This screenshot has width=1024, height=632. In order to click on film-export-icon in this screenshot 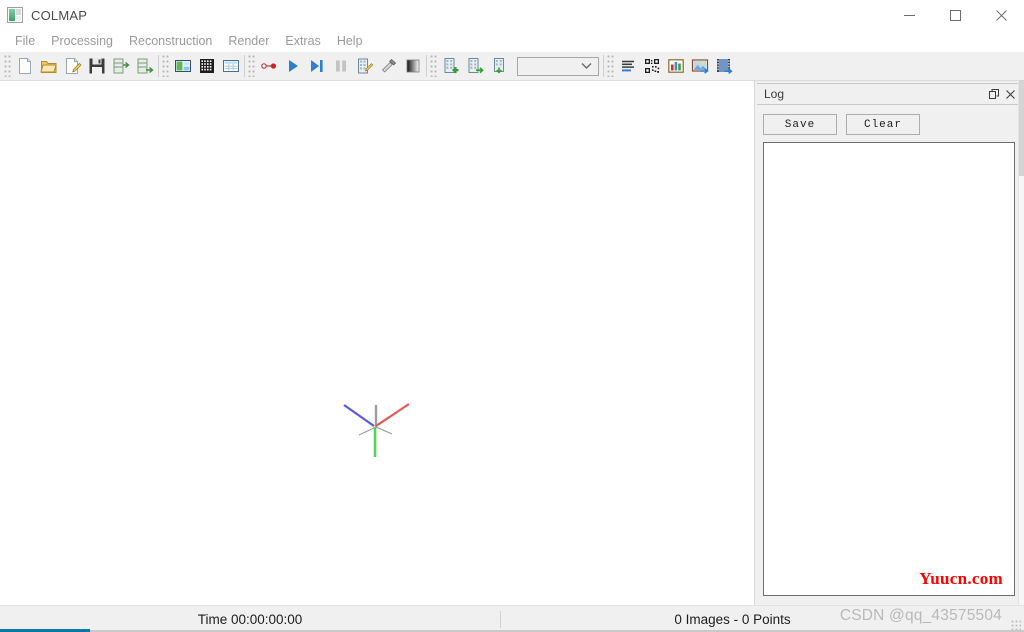, I will do `click(725, 66)`.